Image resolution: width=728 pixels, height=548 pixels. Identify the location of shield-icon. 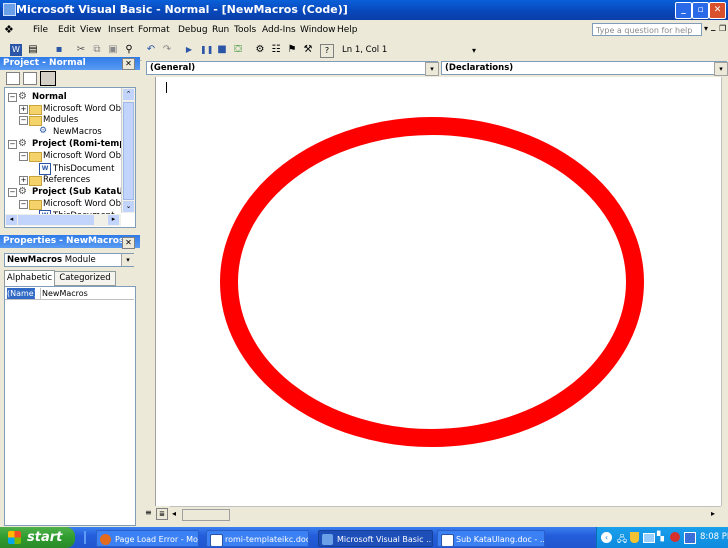
(634, 537).